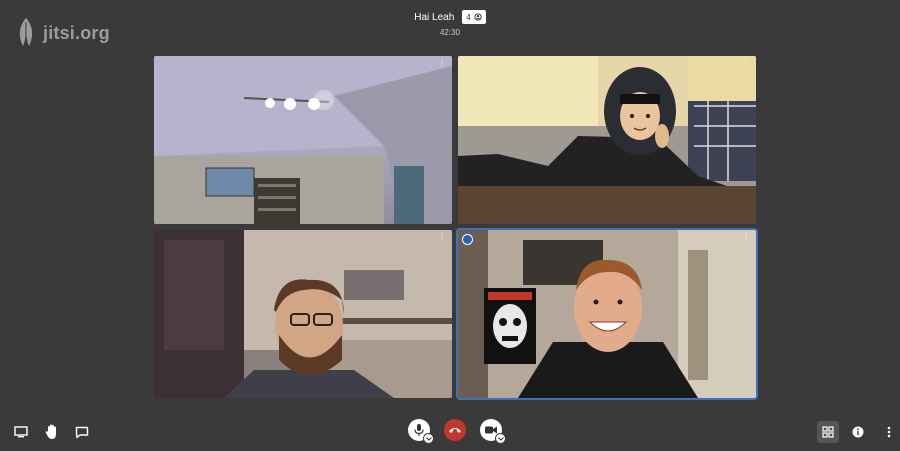 This screenshot has width=900, height=451. Describe the element at coordinates (450, 32) in the screenshot. I see `meeting-timer: 42:30` at that location.